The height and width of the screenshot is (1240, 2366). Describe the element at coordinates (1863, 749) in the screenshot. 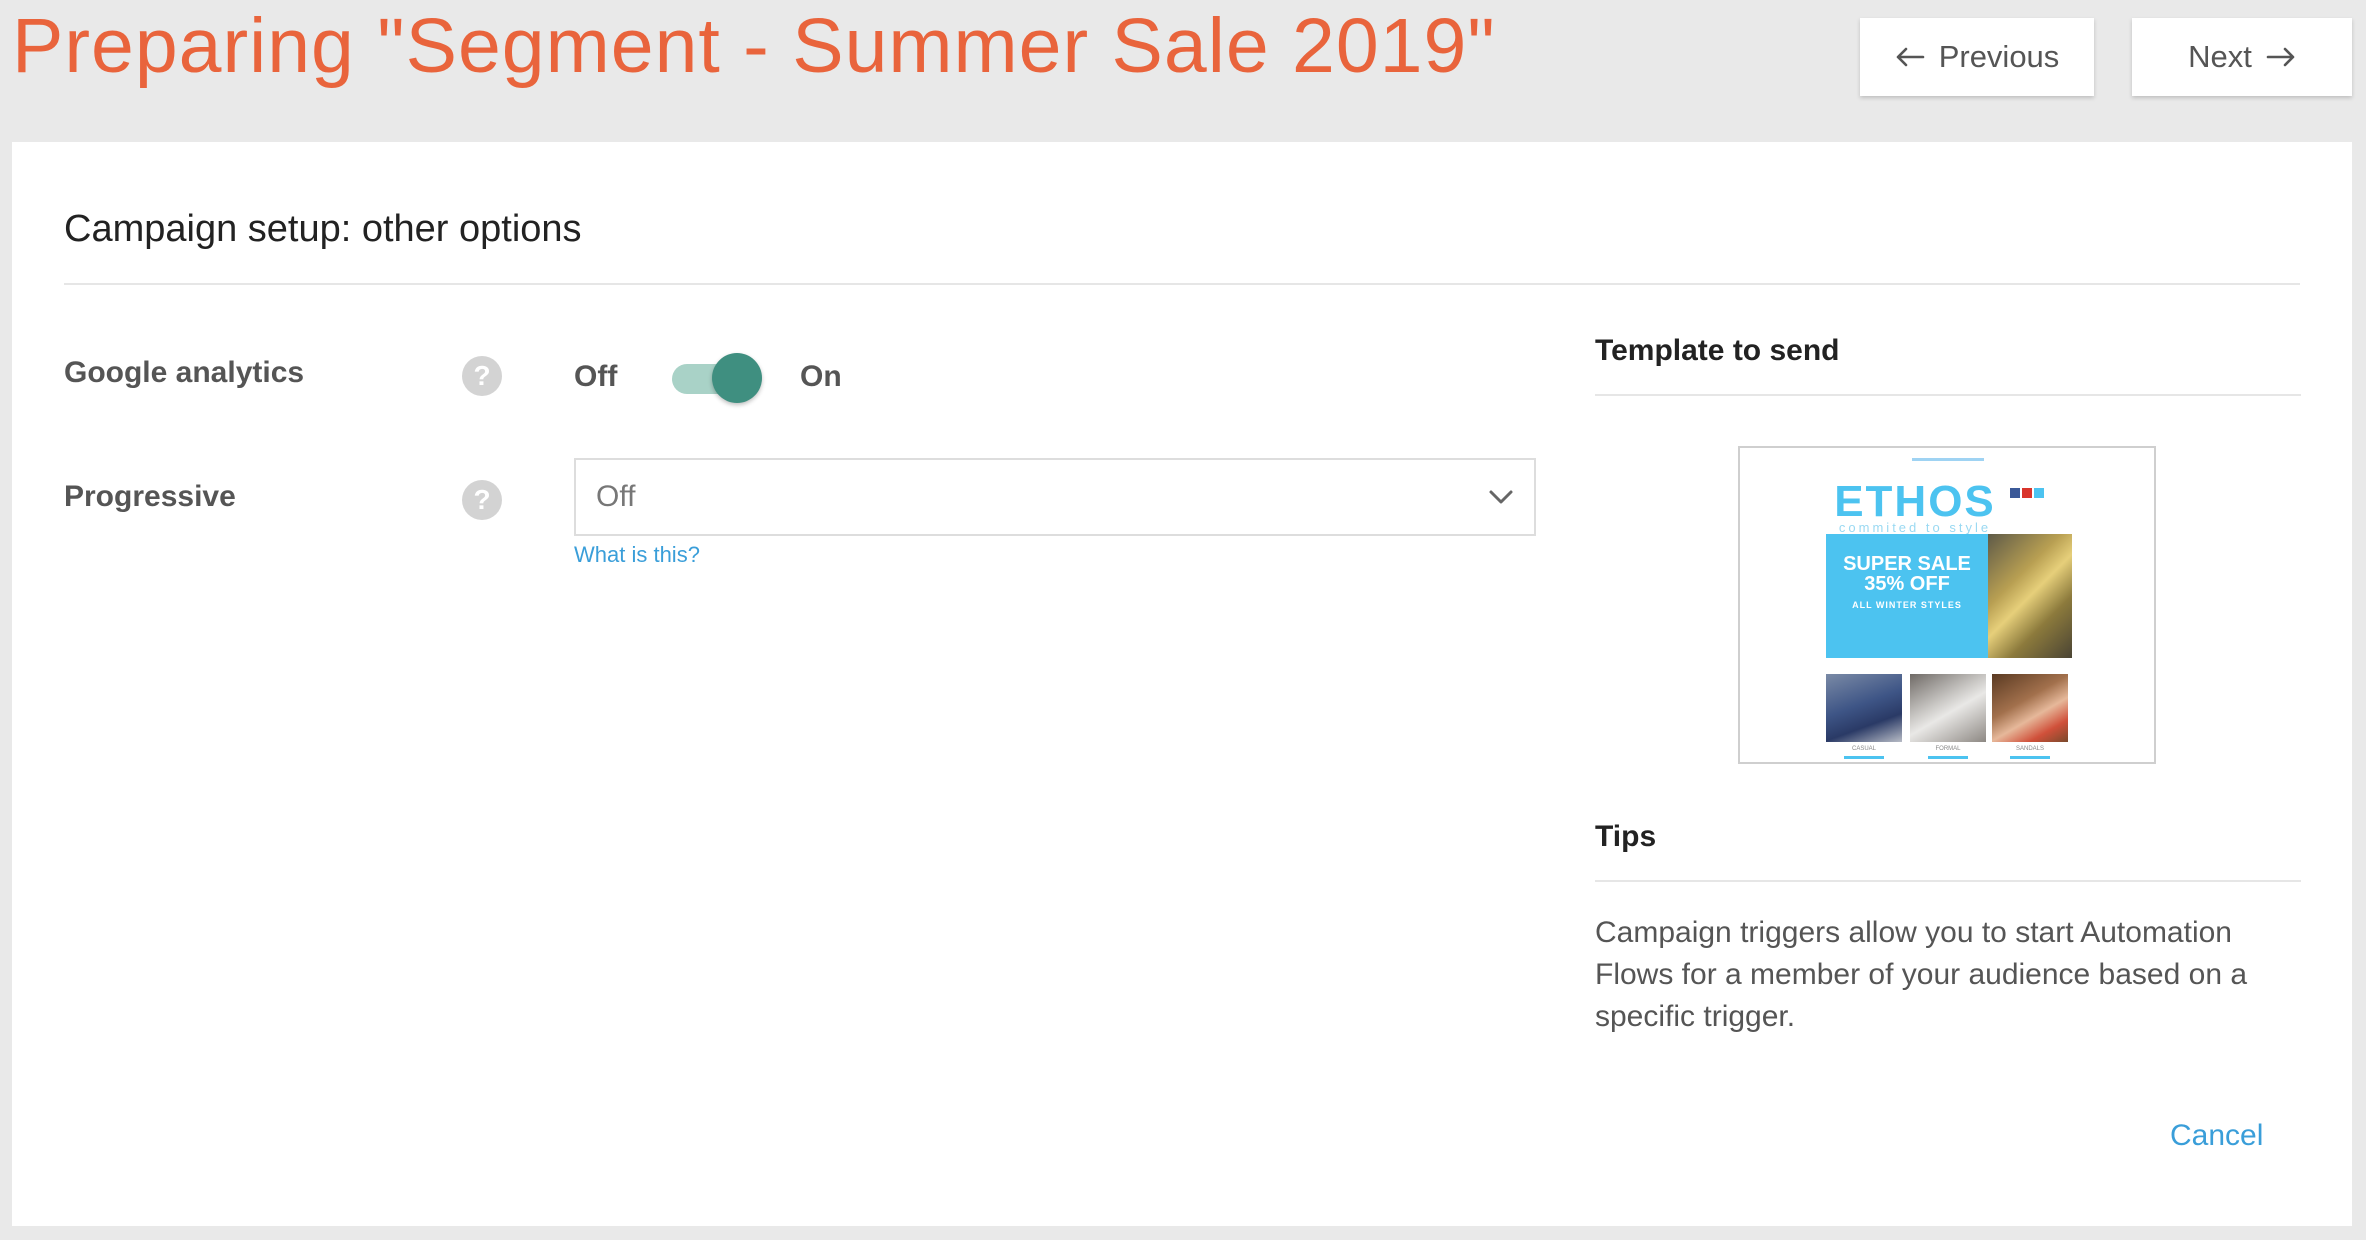

I see `template-product-label: CASUAL` at that location.